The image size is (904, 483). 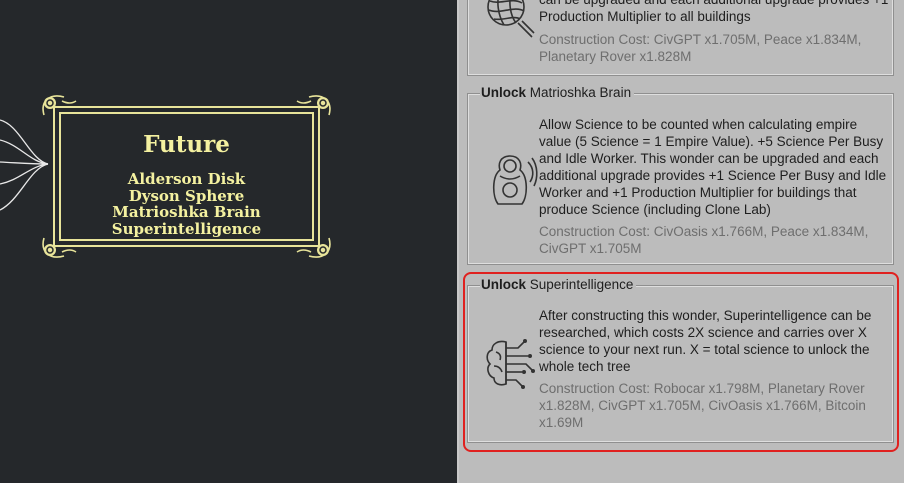 I want to click on yarn-ball-icon, so click(x=511, y=19).